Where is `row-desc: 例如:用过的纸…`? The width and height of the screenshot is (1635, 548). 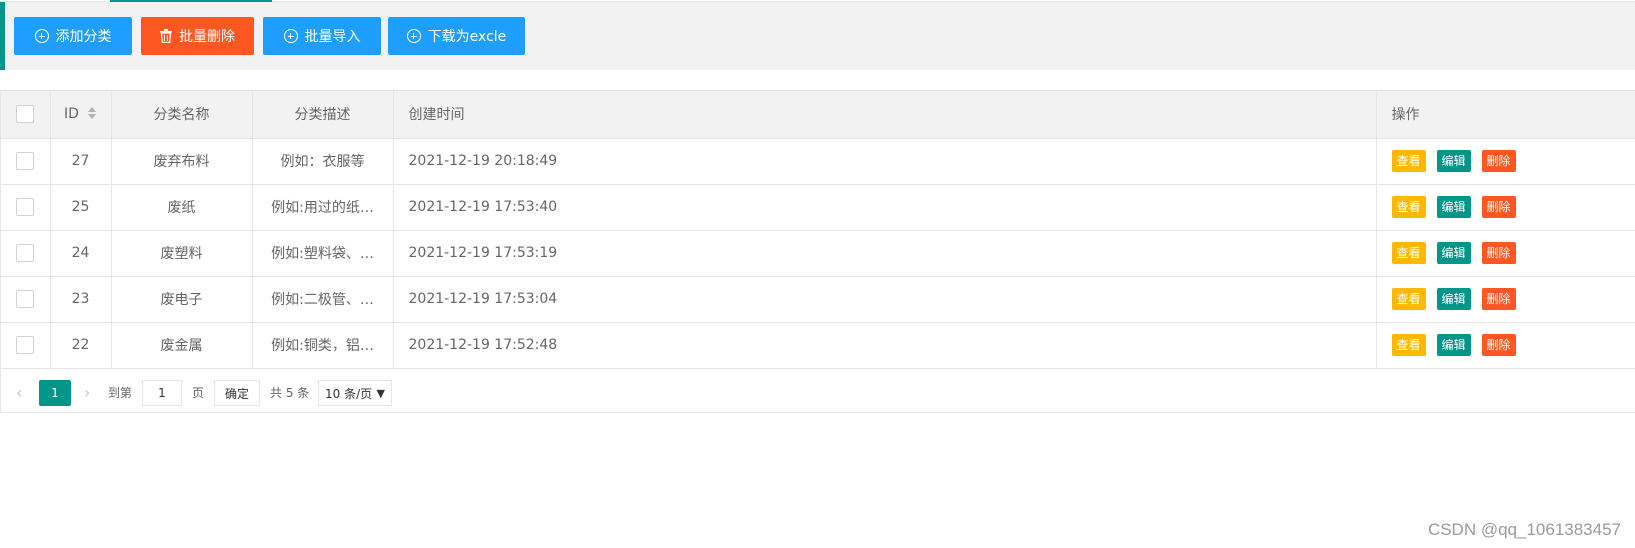
row-desc: 例如:用过的纸… is located at coordinates (323, 207).